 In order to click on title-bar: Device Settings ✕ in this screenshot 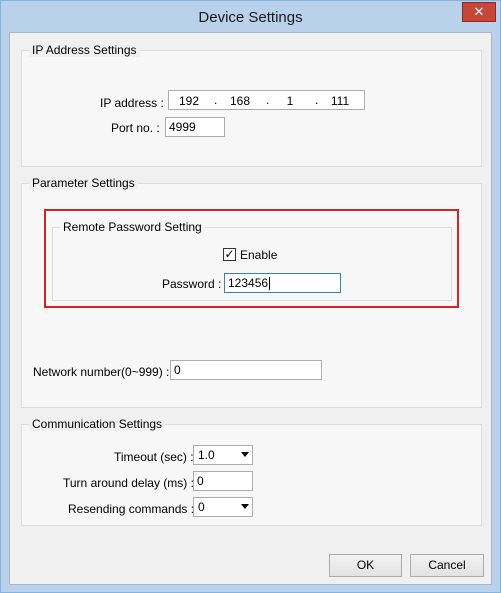, I will do `click(250, 17)`.